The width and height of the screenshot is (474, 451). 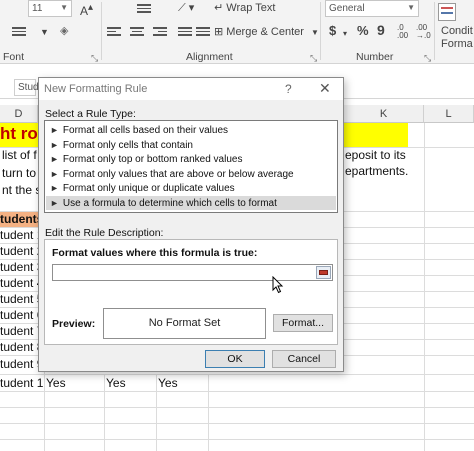 What do you see at coordinates (449, 114) in the screenshot?
I see `column-header-l: L` at bounding box center [449, 114].